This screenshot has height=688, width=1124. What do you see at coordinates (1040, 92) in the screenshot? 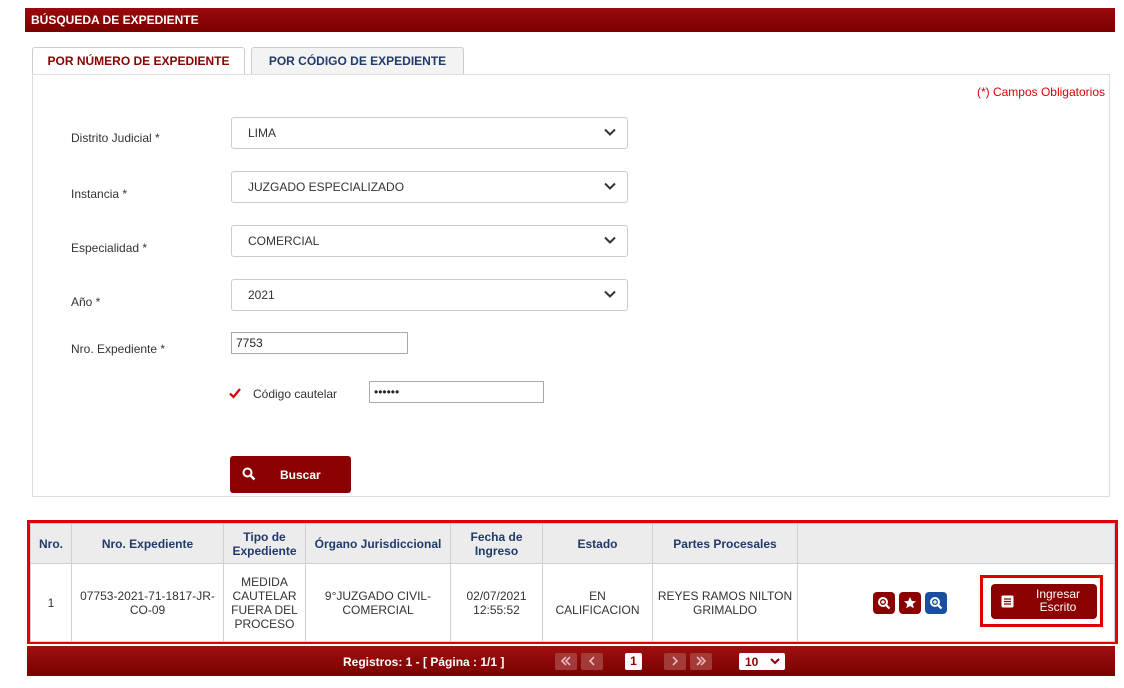
I see `required-note: (*) Campos Obligatorios` at bounding box center [1040, 92].